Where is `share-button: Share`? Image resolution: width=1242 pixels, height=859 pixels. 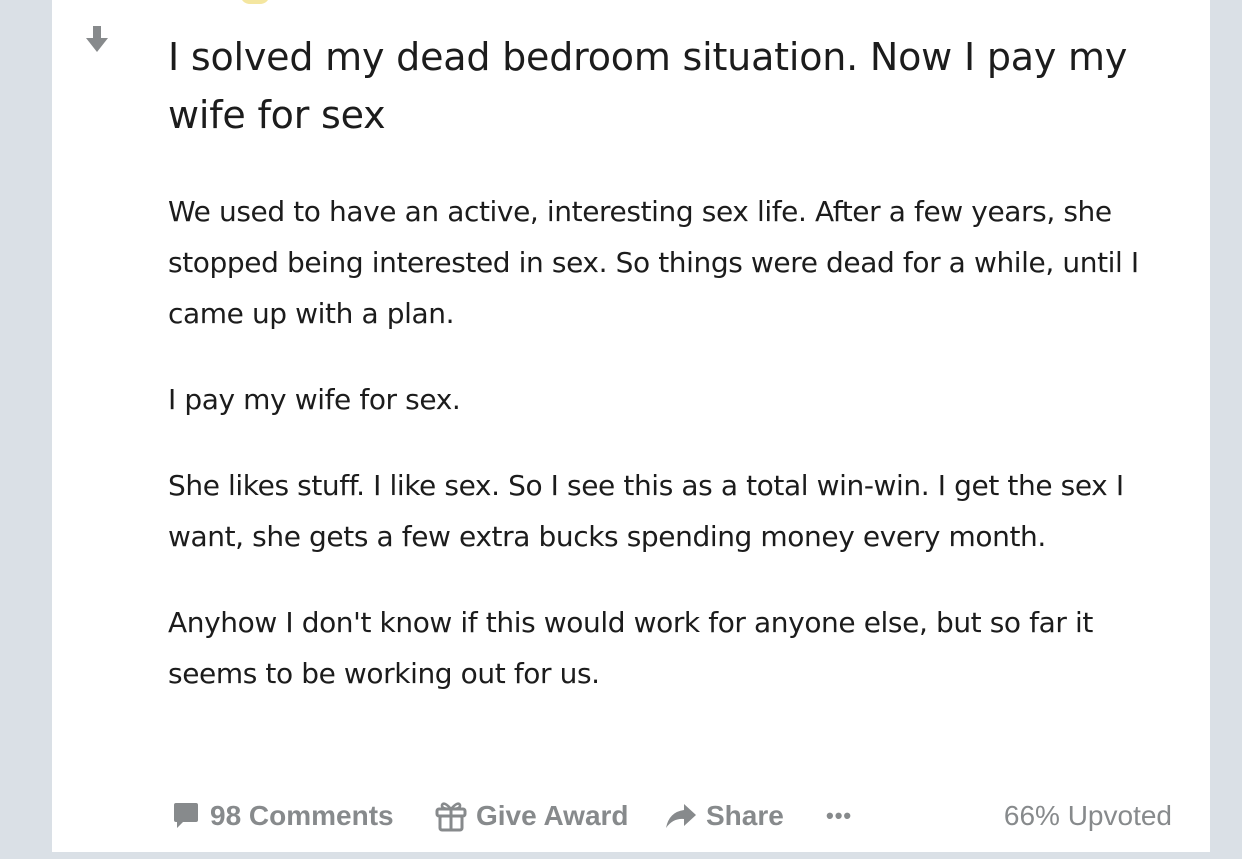 share-button: Share is located at coordinates (724, 816).